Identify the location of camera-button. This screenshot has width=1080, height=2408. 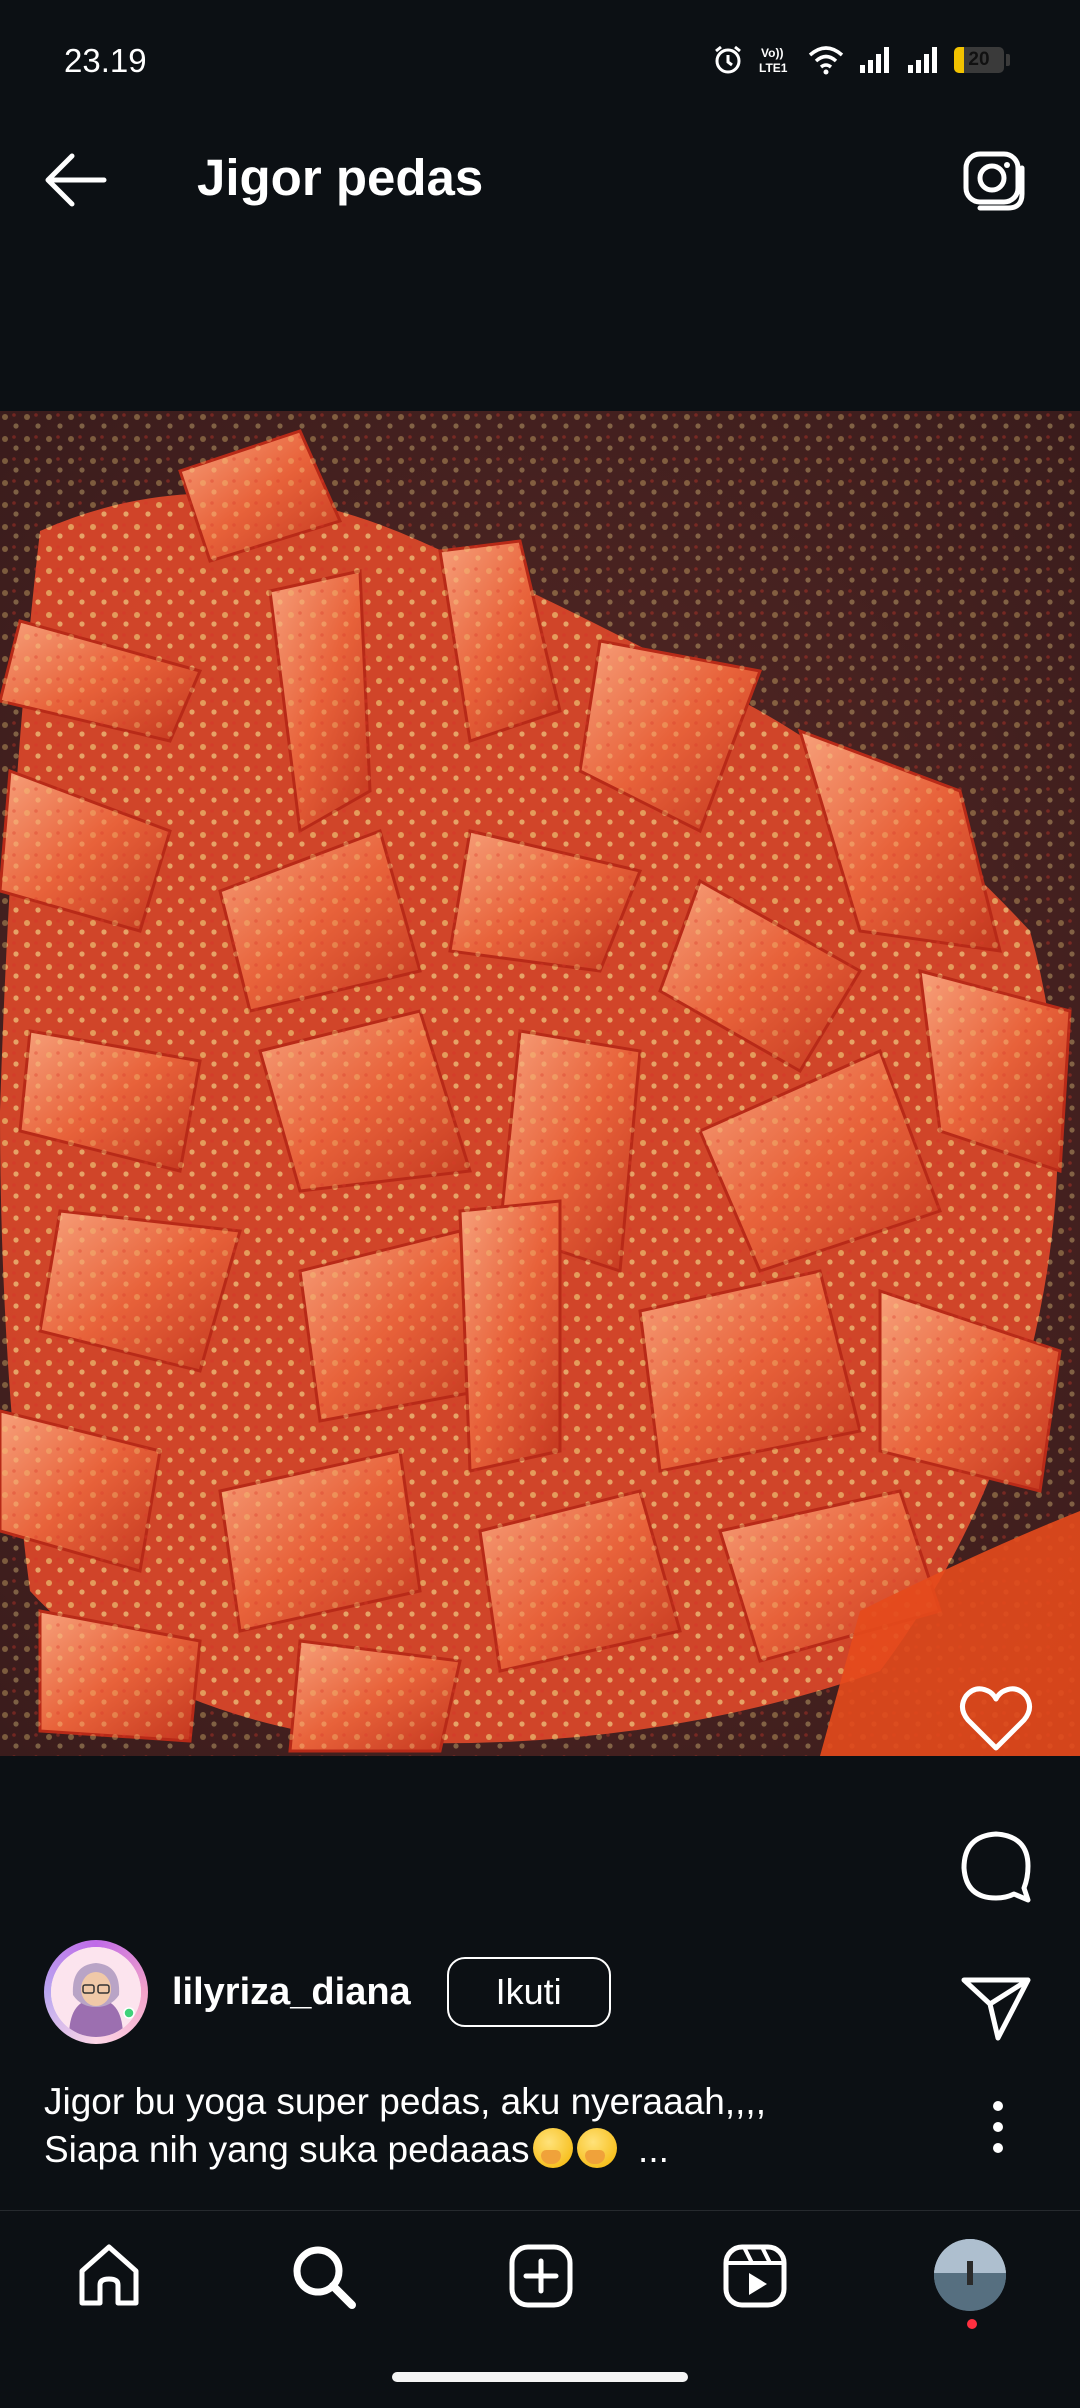
(994, 178).